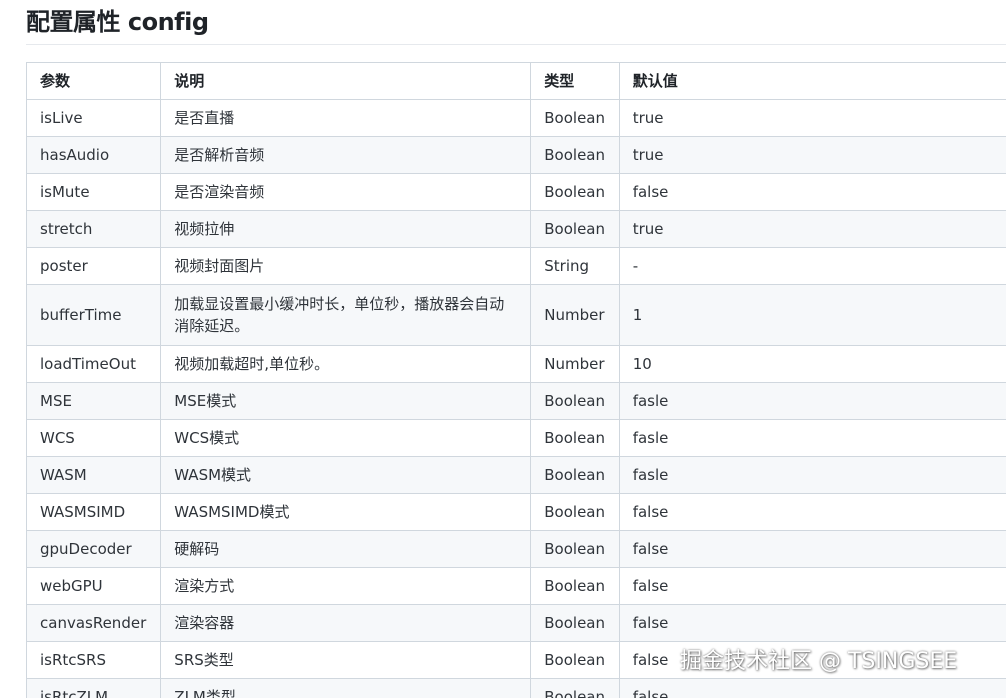 This screenshot has width=1006, height=698. I want to click on table-row: WCS WCS模式 Boolean fasle, so click(515, 438).